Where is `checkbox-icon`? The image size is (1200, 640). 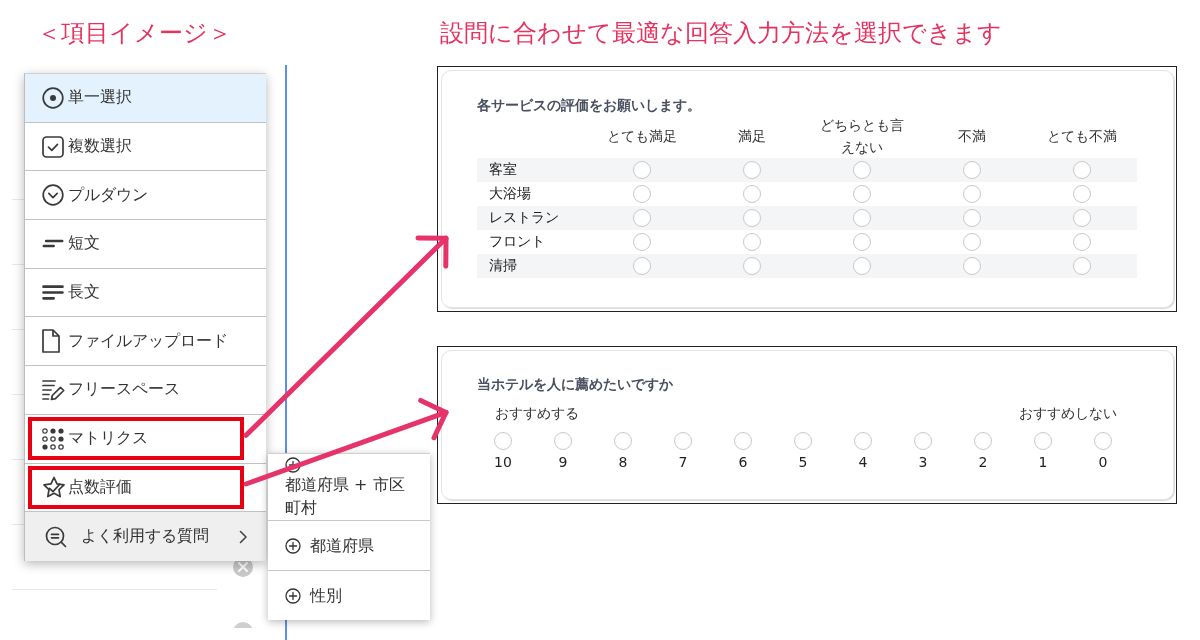
checkbox-icon is located at coordinates (53, 146).